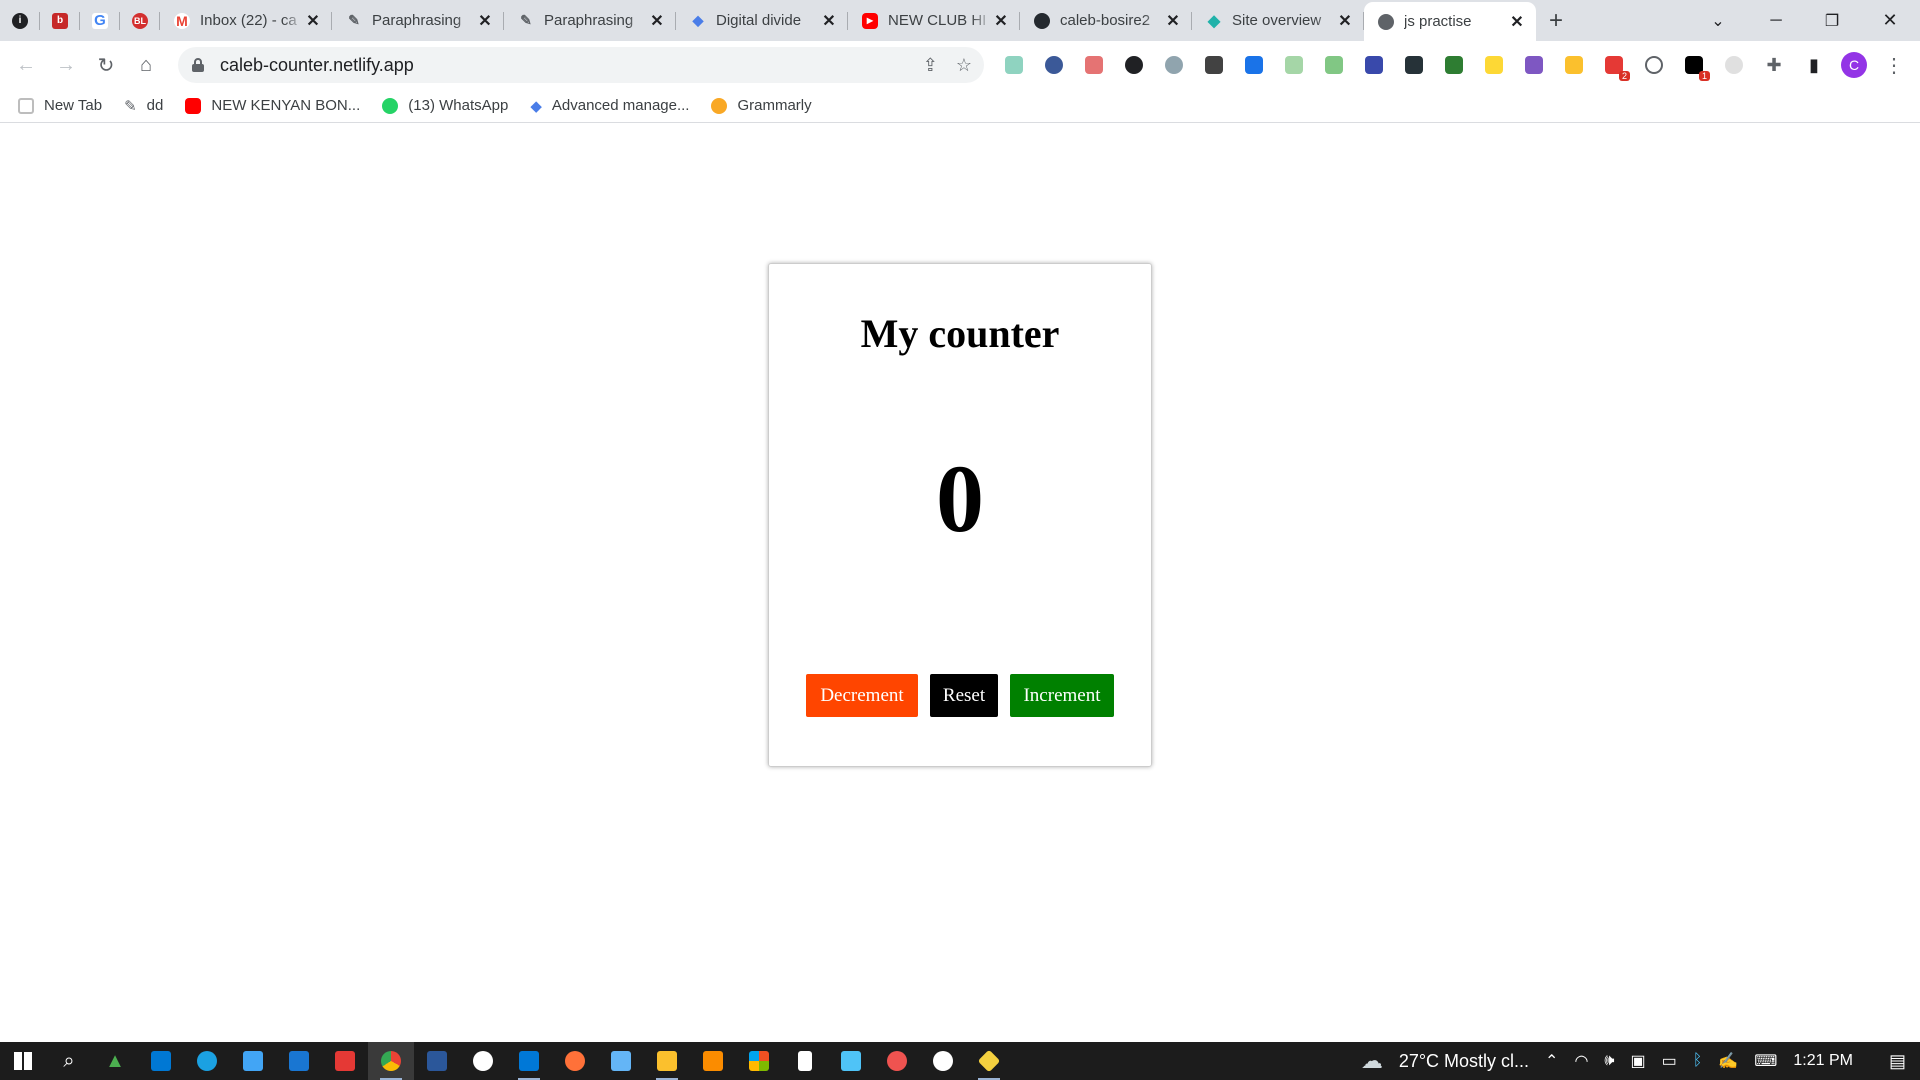 Image resolution: width=1920 pixels, height=1080 pixels. What do you see at coordinates (207, 1061) in the screenshot?
I see `edge-icon` at bounding box center [207, 1061].